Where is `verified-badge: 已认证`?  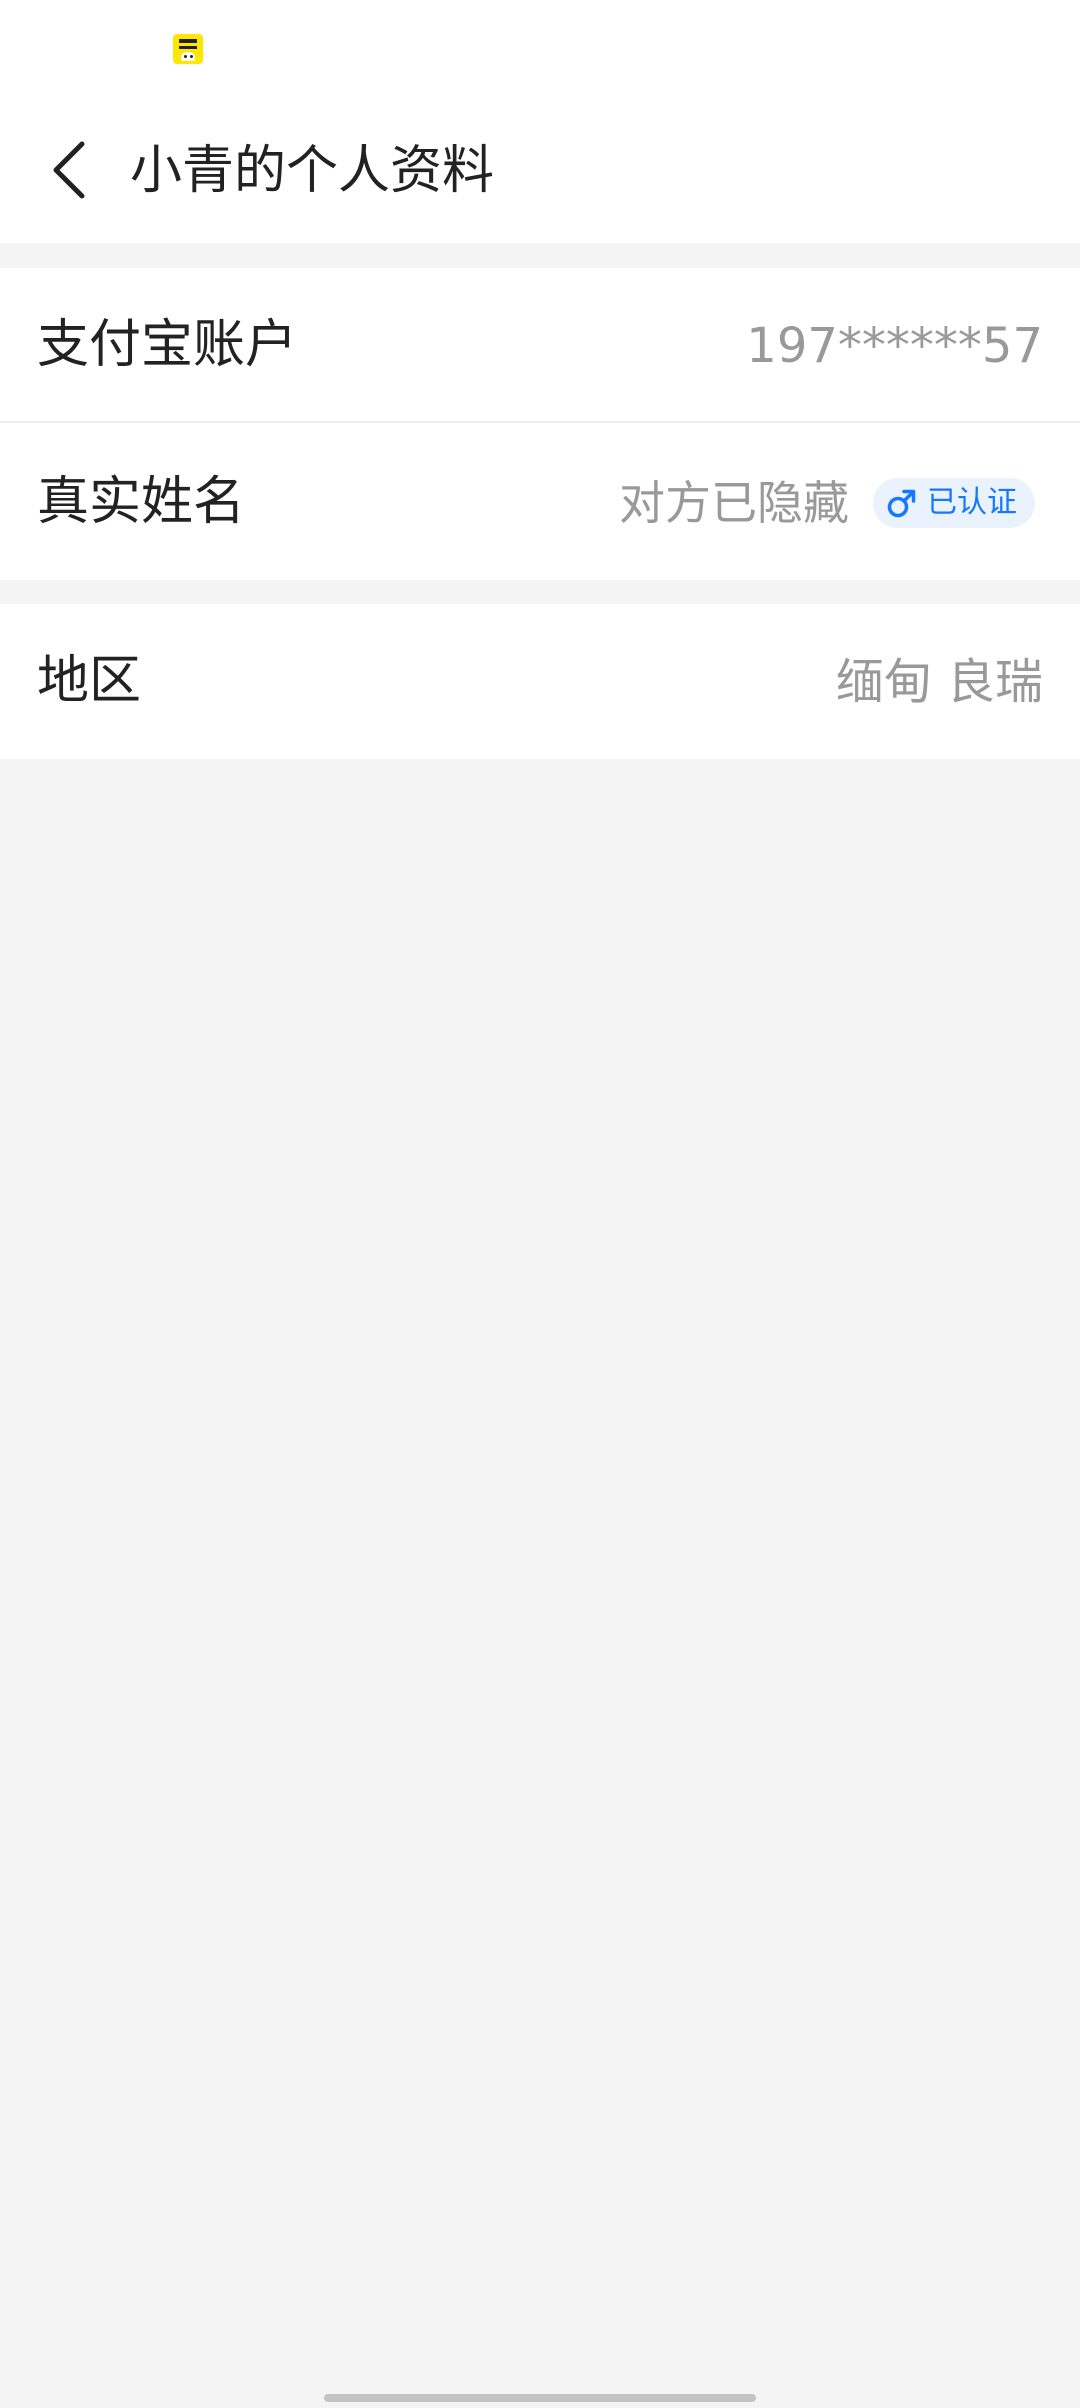 verified-badge: 已认证 is located at coordinates (954, 503).